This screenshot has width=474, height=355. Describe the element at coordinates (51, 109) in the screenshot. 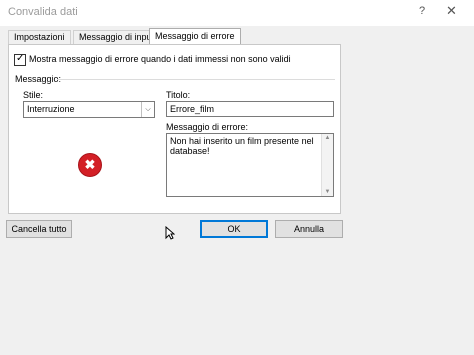

I see `style-select-value: Interruzione` at that location.